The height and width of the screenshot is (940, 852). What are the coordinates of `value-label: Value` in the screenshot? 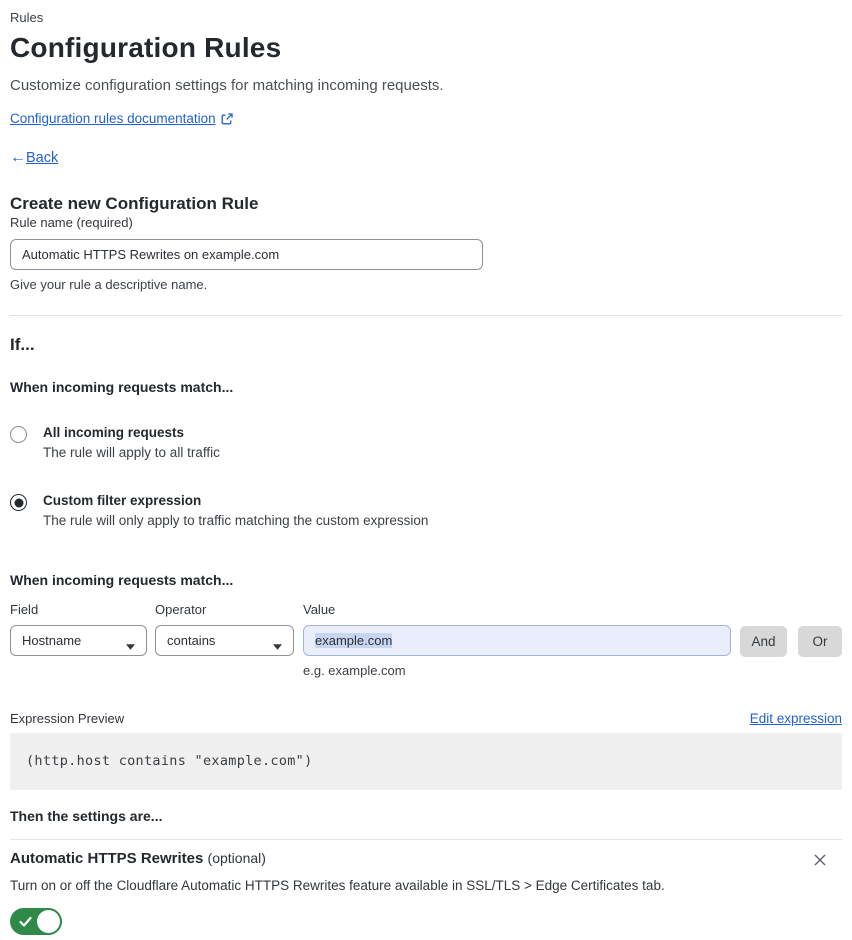 It's located at (319, 609).